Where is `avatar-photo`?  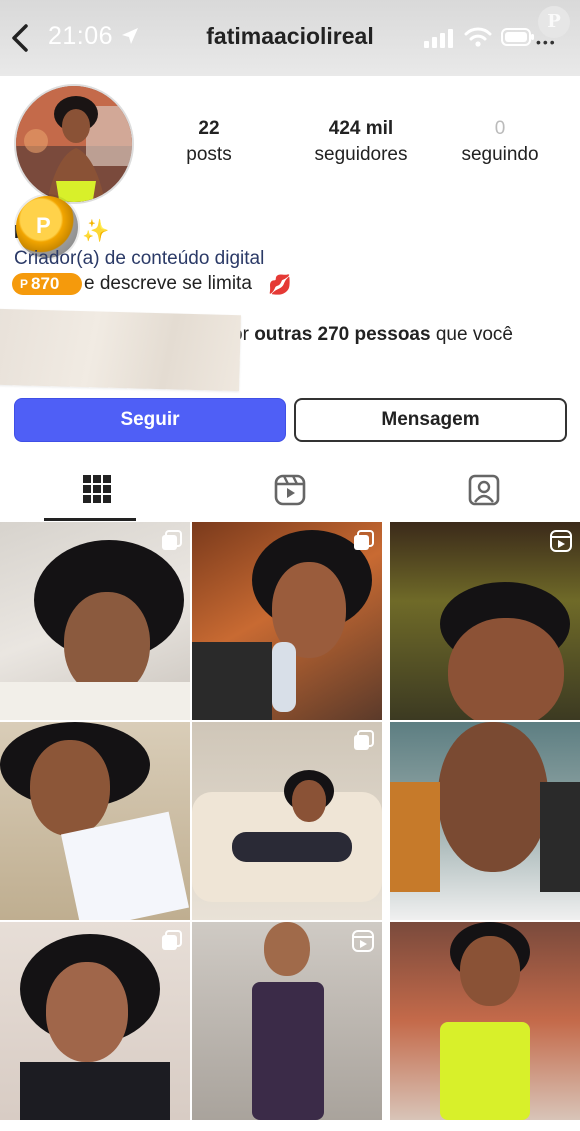 avatar-photo is located at coordinates (74, 144).